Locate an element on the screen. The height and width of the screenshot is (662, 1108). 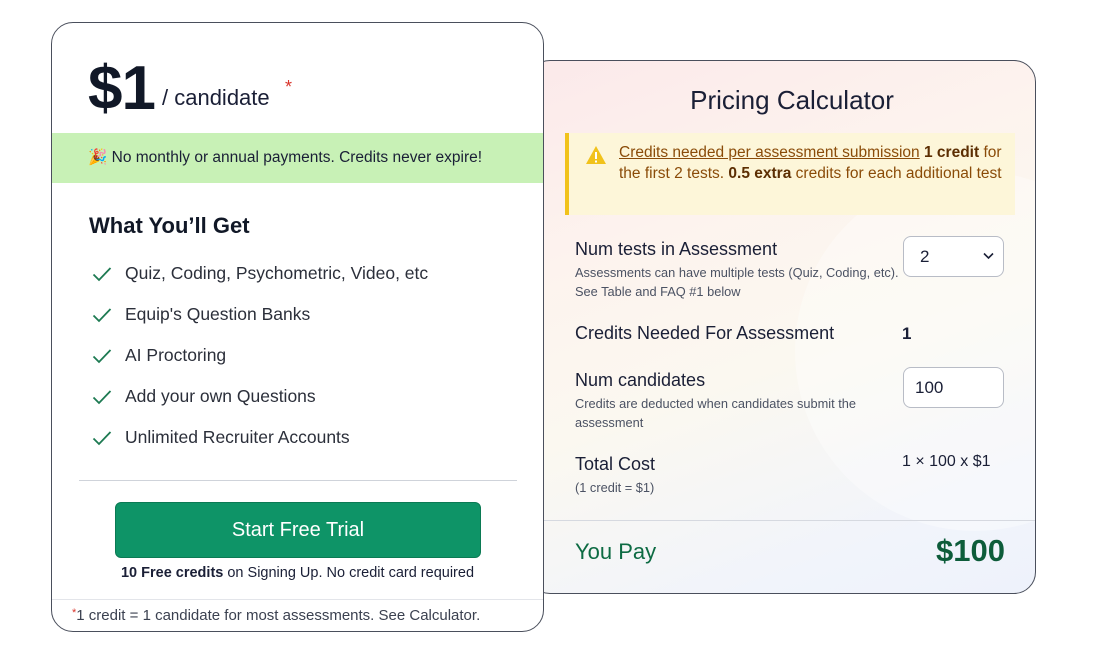
feature-label: AI Proctoring is located at coordinates (176, 355).